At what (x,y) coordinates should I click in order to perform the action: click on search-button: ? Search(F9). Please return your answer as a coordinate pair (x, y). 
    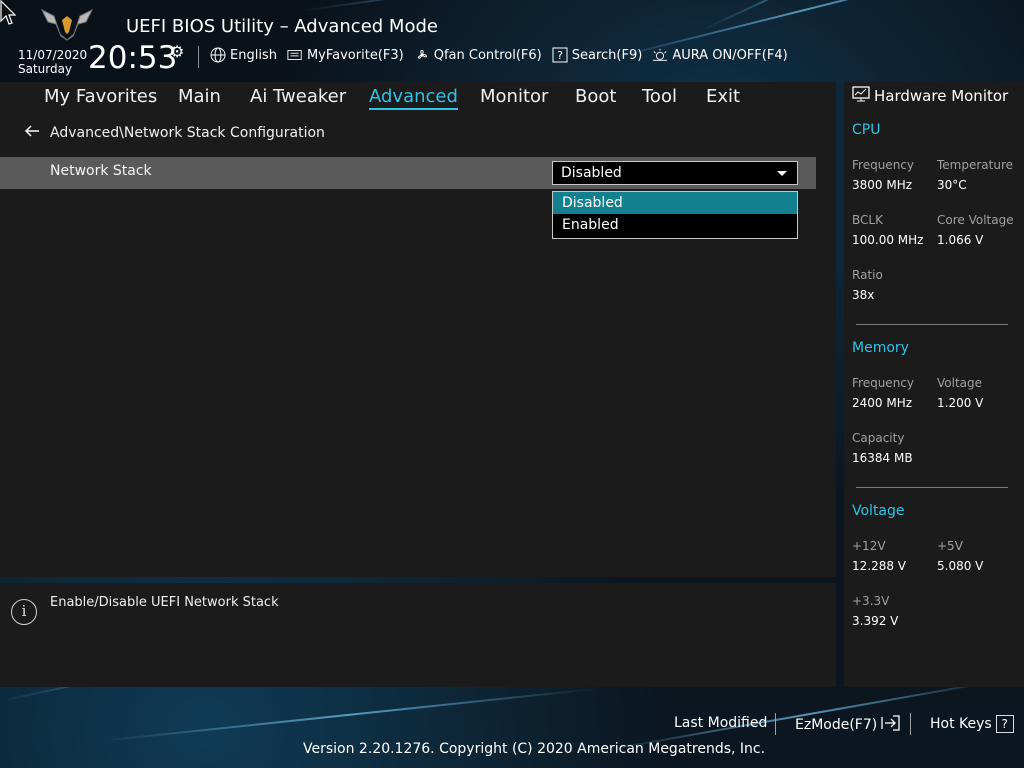
    Looking at the image, I should click on (597, 55).